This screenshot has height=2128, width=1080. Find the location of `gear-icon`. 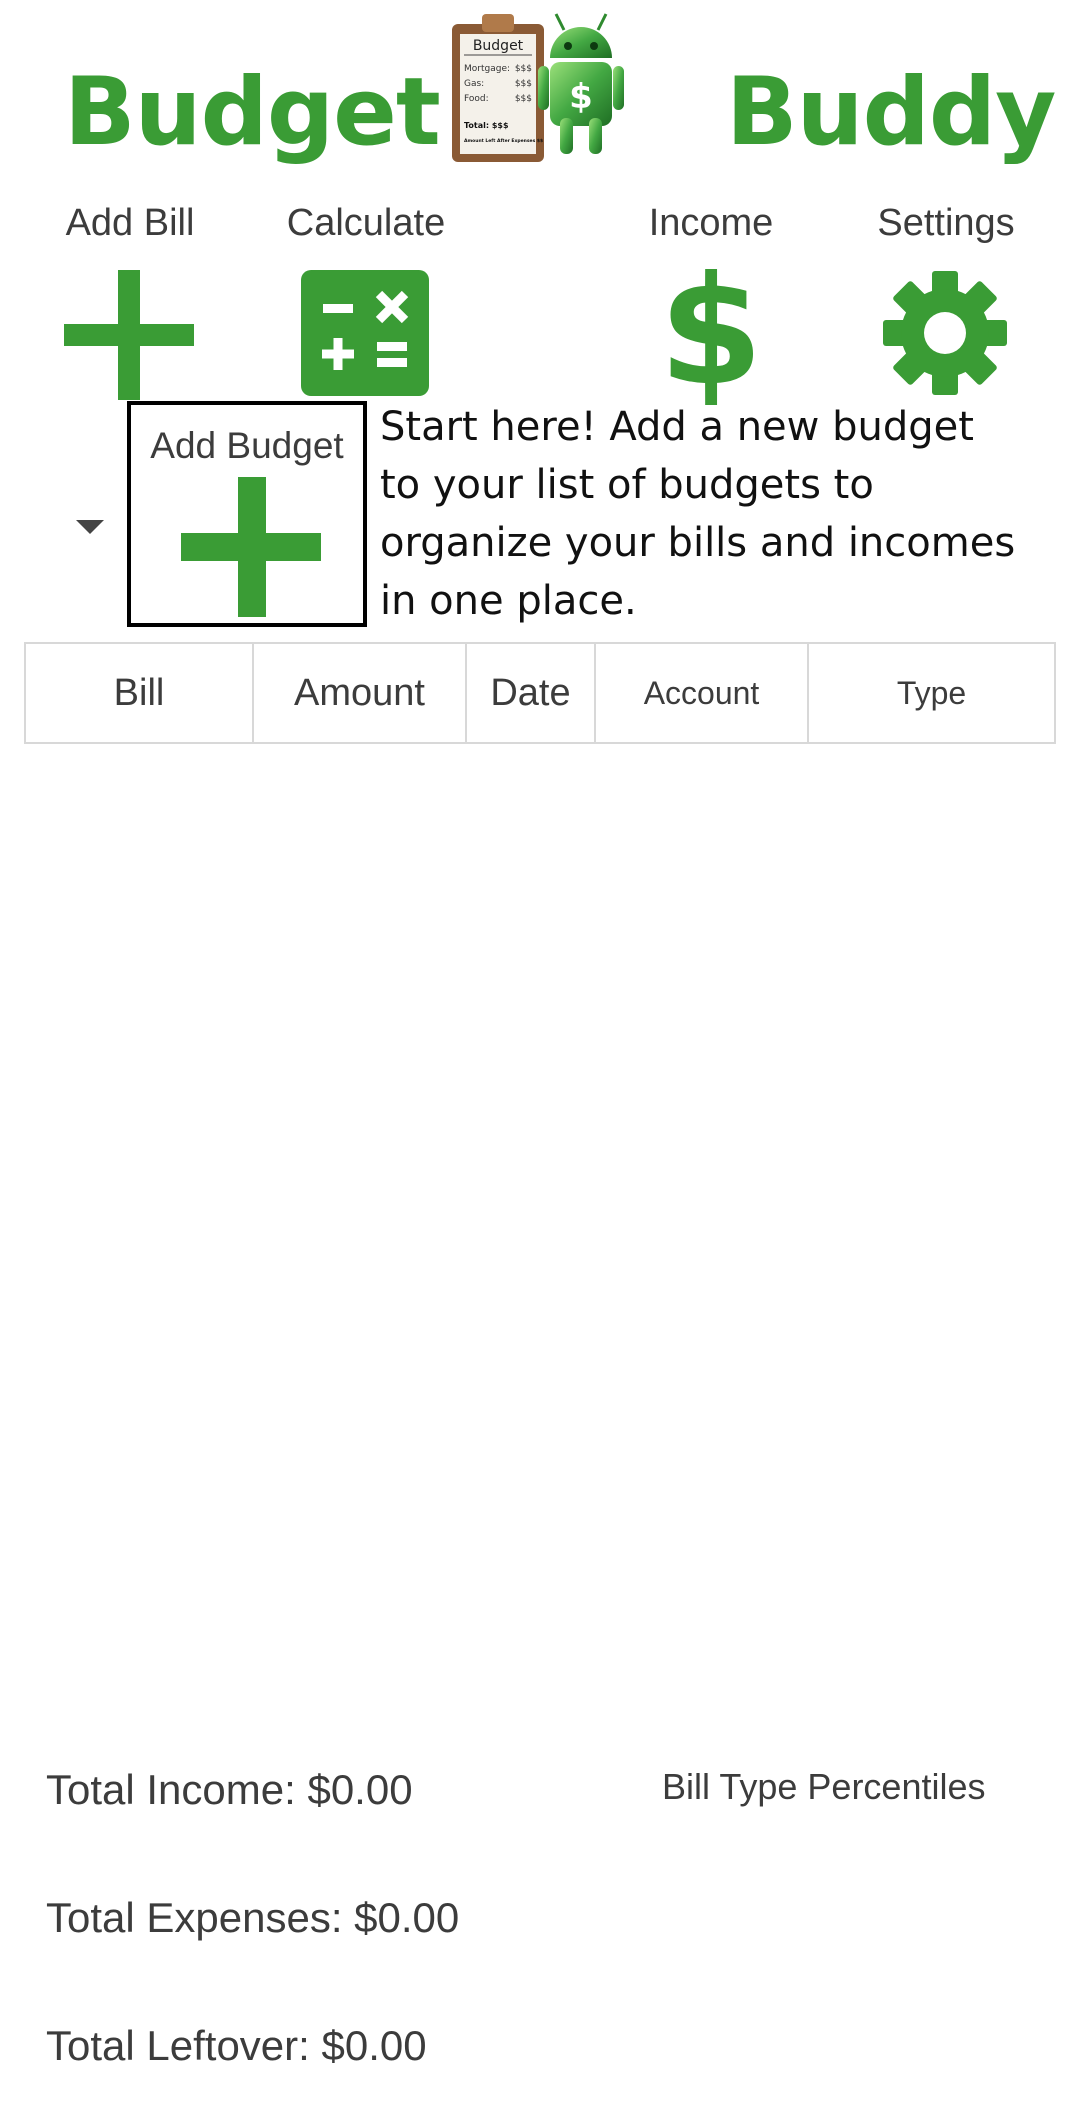

gear-icon is located at coordinates (945, 333).